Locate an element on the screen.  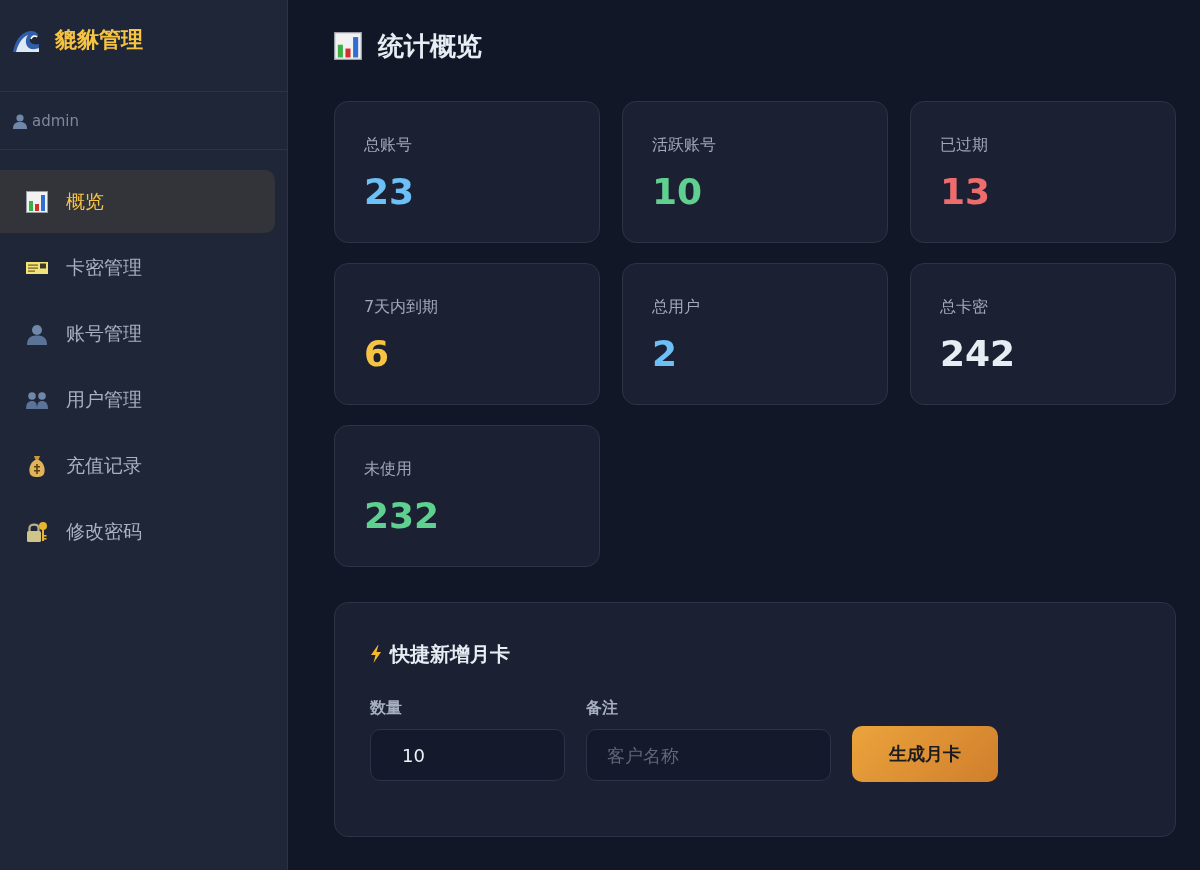
nav-item: 修改密码 is located at coordinates (137, 531).